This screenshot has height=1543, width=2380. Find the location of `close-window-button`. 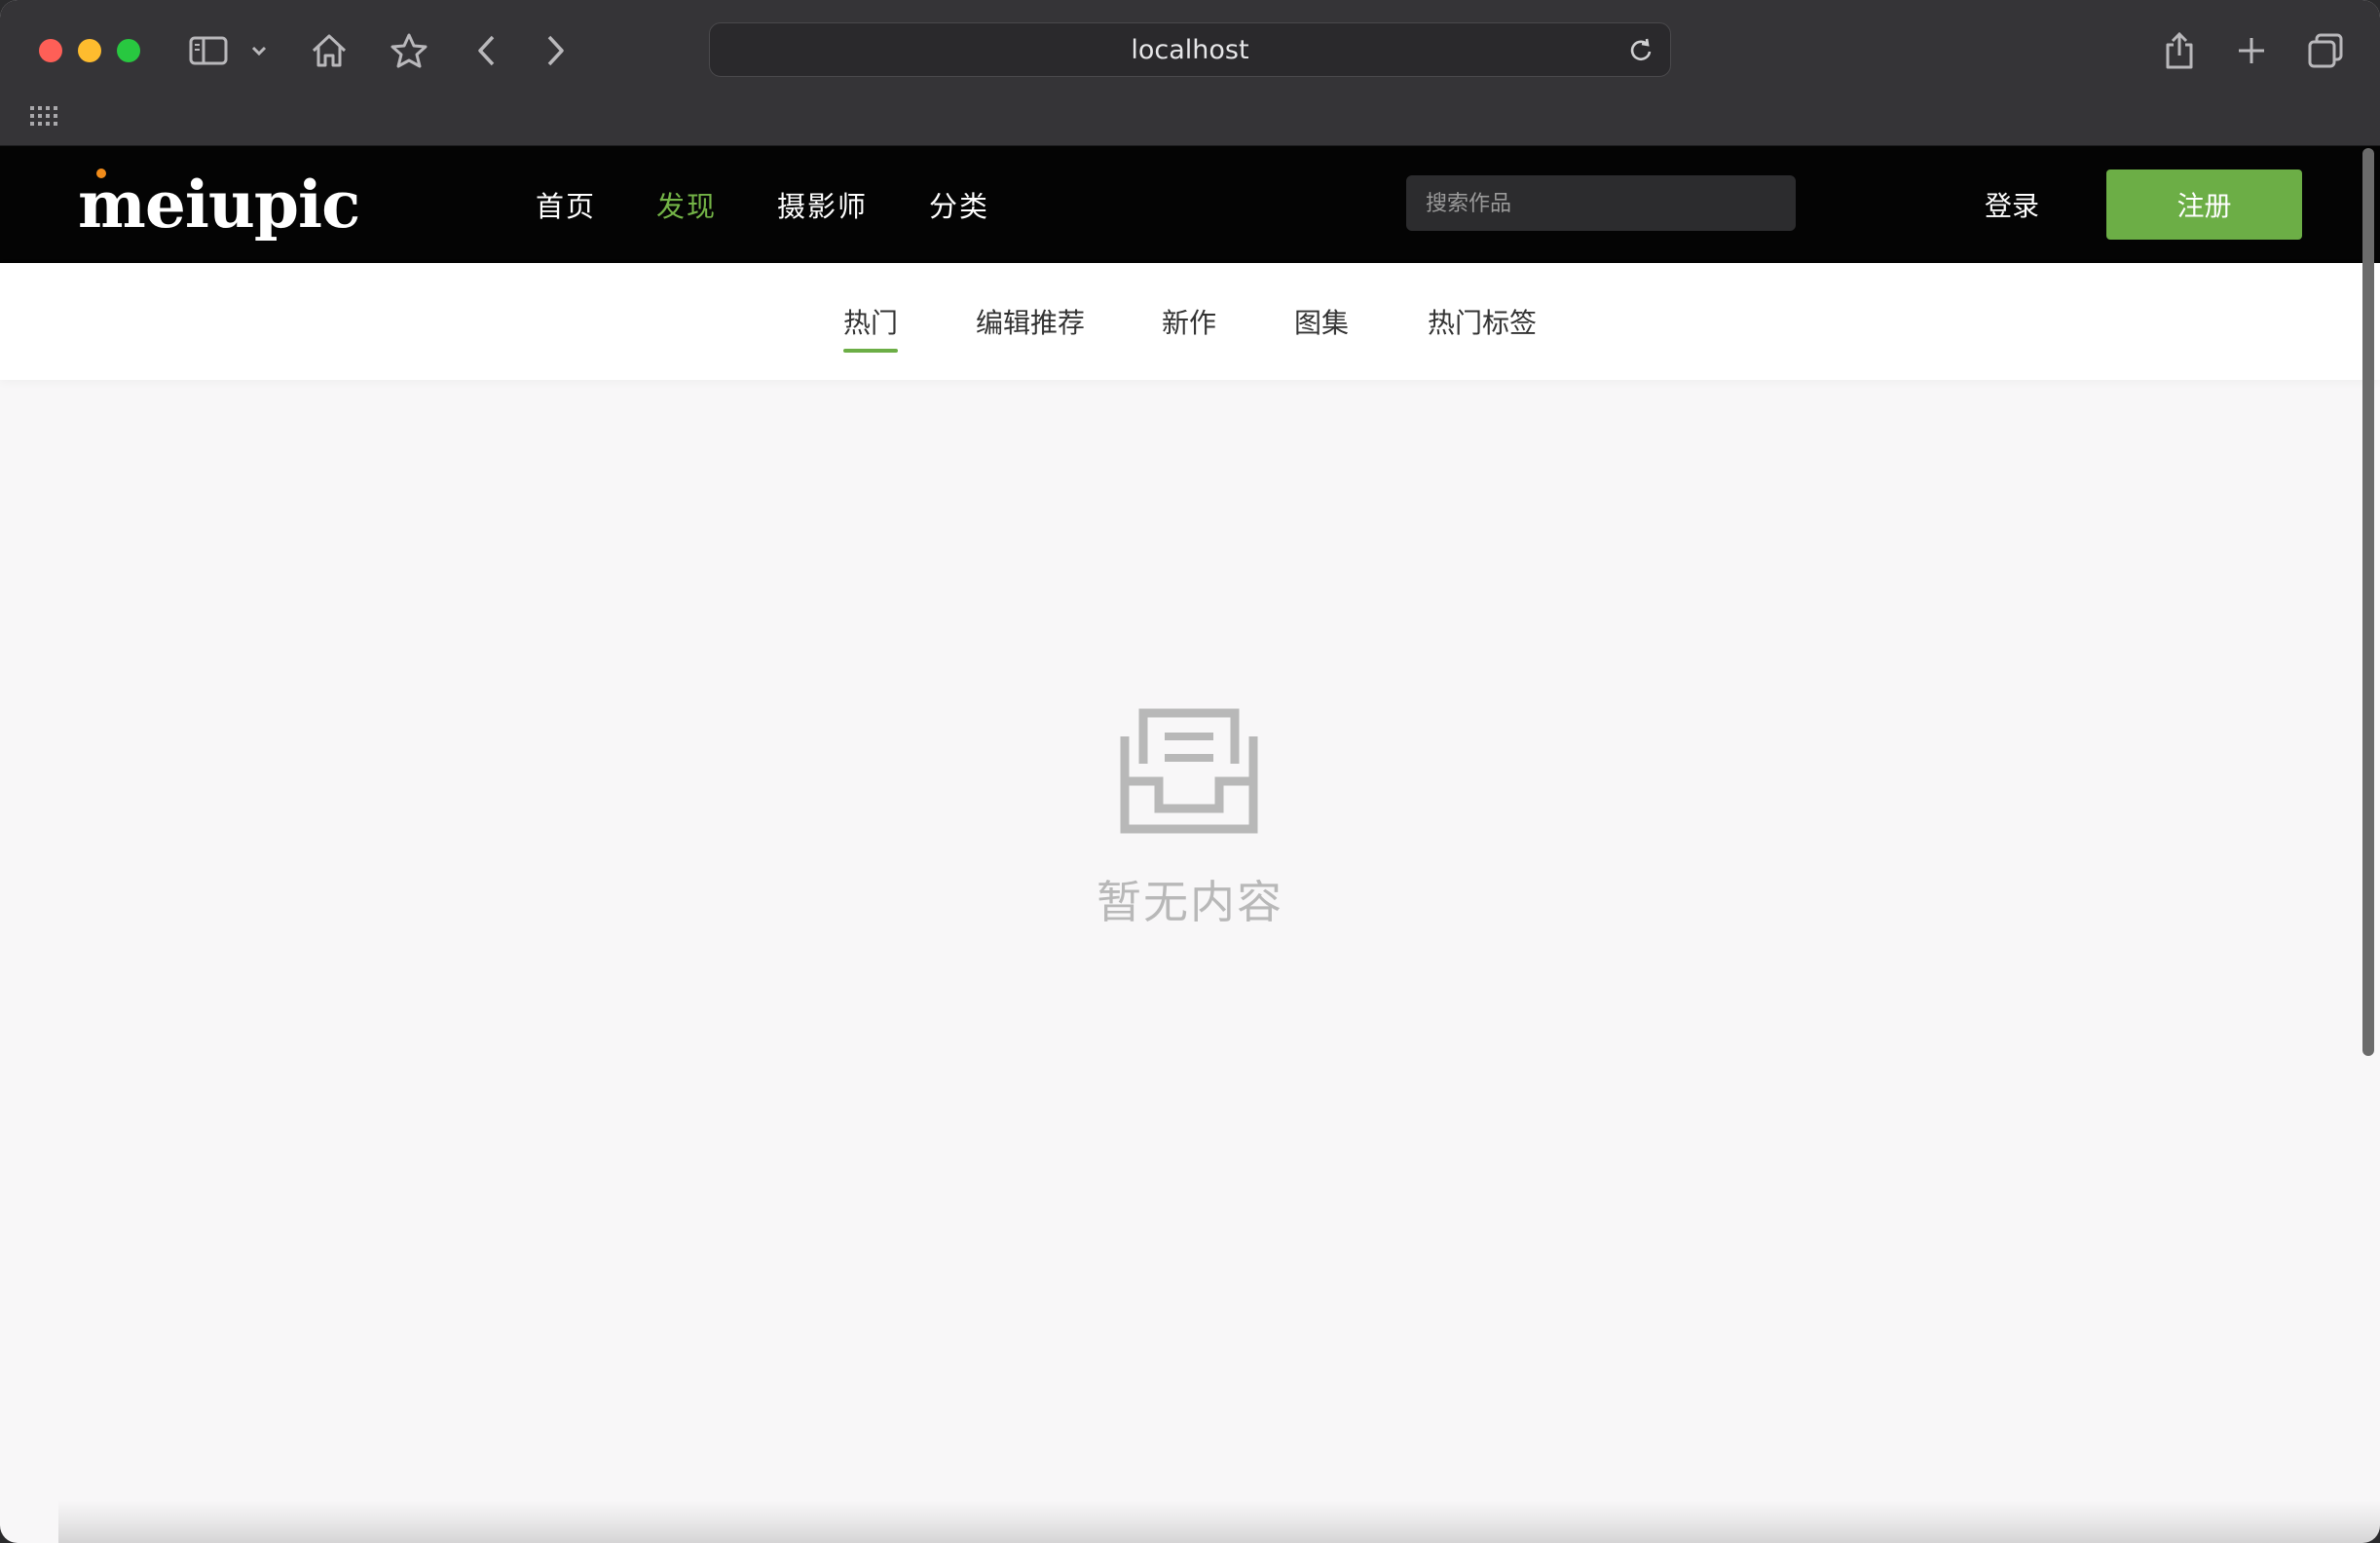

close-window-button is located at coordinates (50, 50).